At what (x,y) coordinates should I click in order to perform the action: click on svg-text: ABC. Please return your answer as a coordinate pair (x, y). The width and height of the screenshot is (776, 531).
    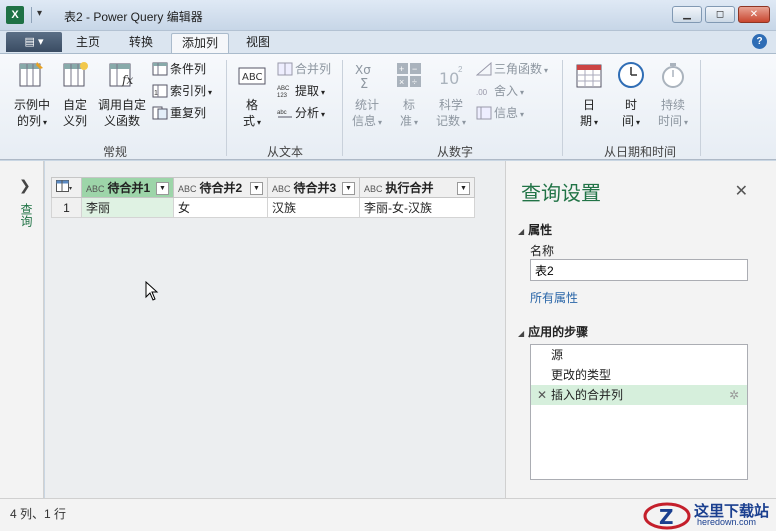
    Looking at the image, I should click on (252, 77).